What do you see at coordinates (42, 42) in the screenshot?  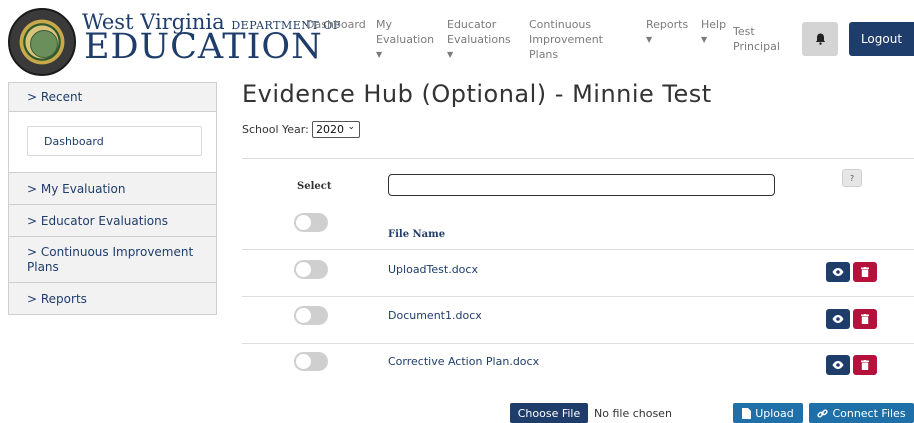 I see `state-seal-logo` at bounding box center [42, 42].